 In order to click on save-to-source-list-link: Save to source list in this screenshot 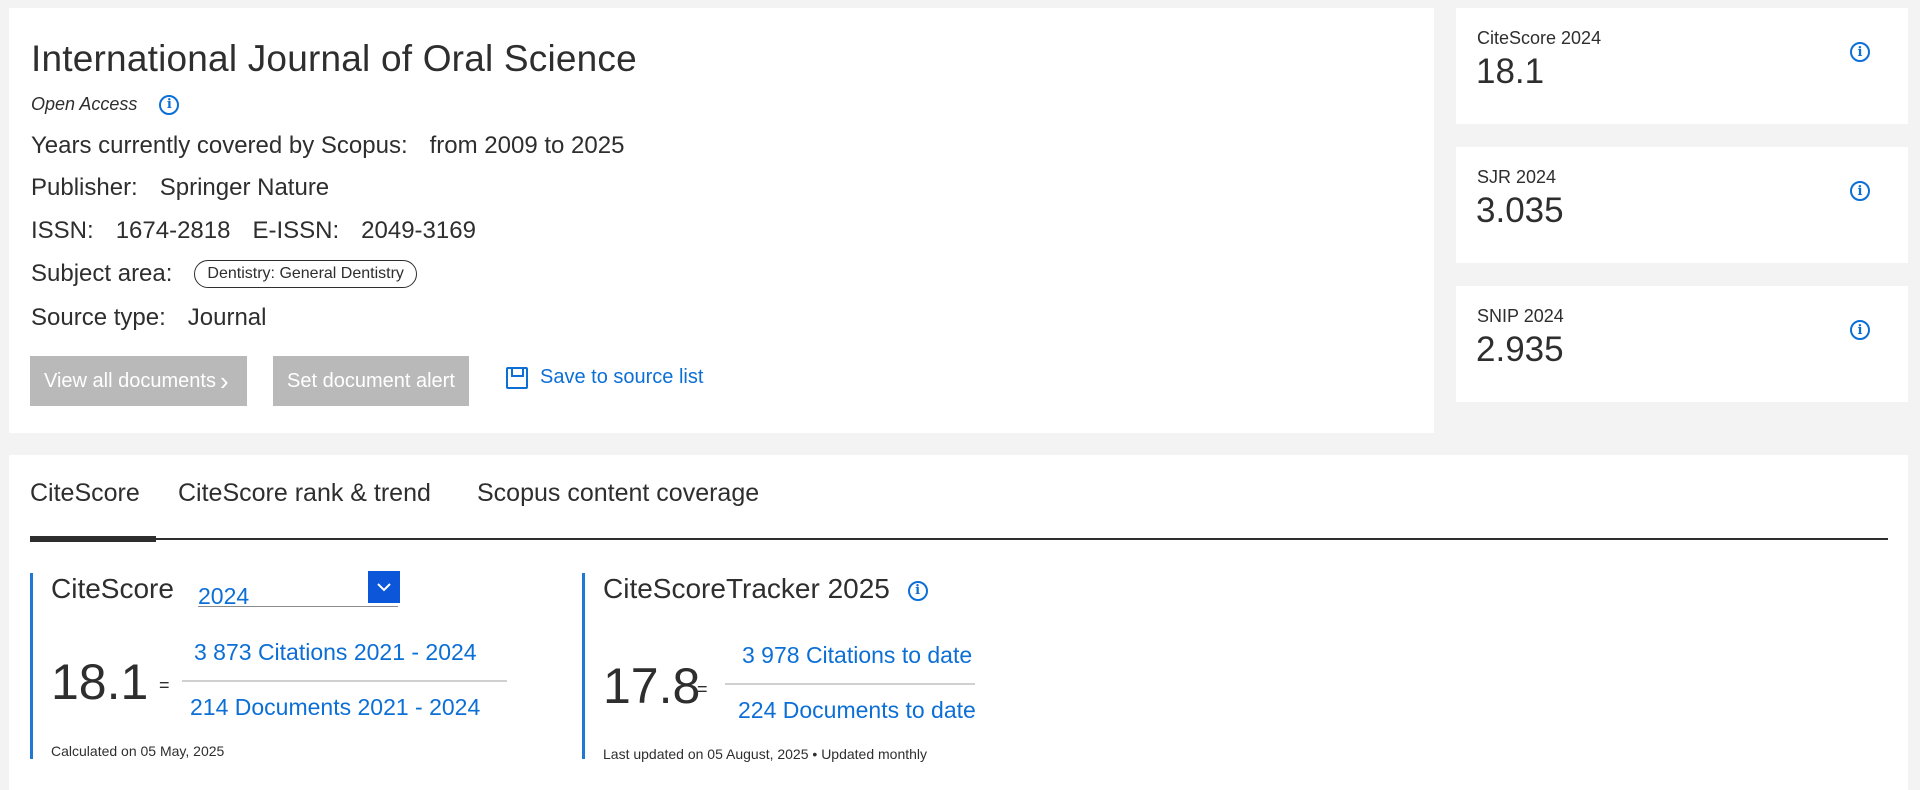, I will do `click(604, 377)`.